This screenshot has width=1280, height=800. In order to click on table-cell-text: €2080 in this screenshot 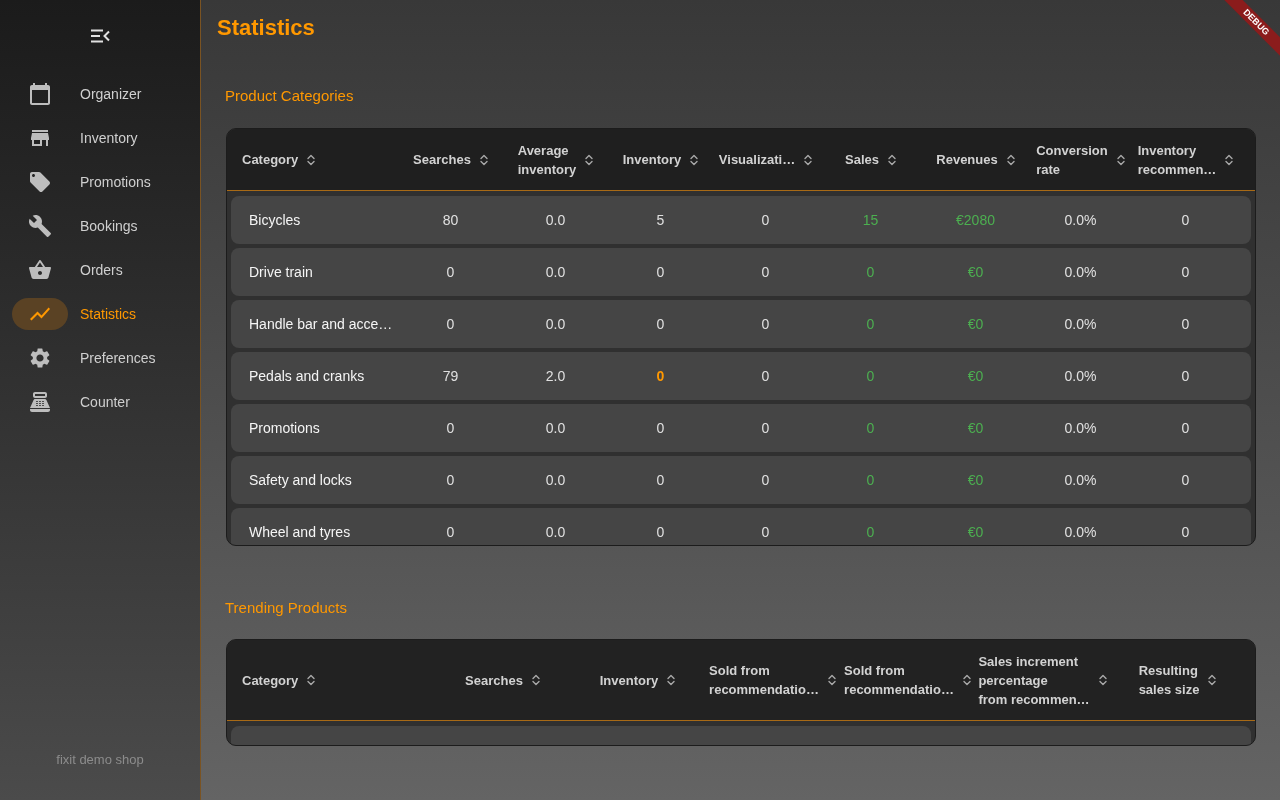, I will do `click(975, 220)`.